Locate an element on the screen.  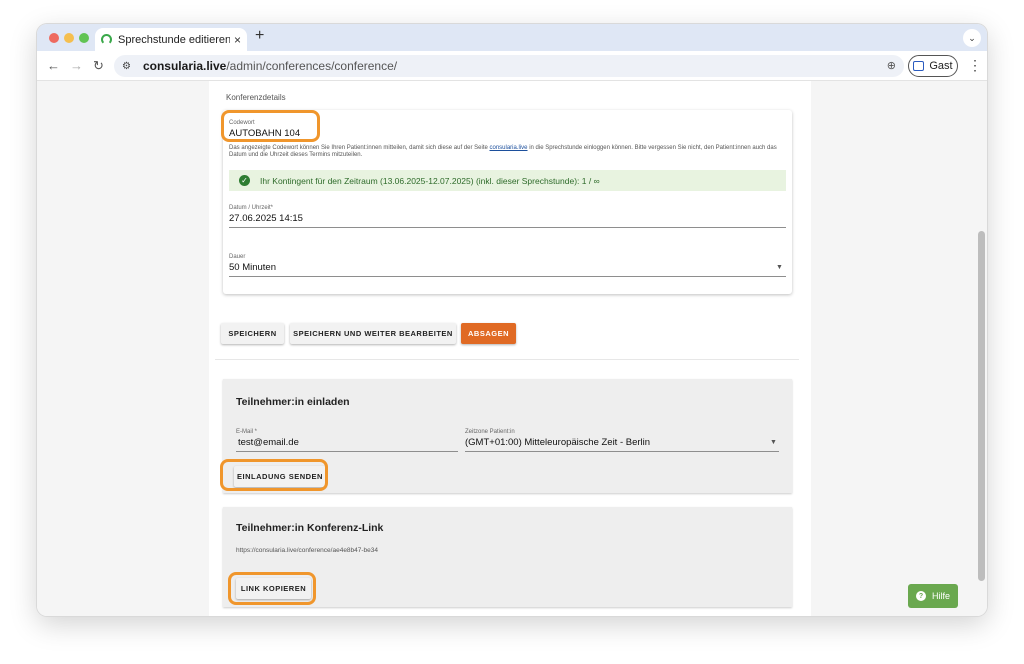
profile-icon is located at coordinates (919, 66).